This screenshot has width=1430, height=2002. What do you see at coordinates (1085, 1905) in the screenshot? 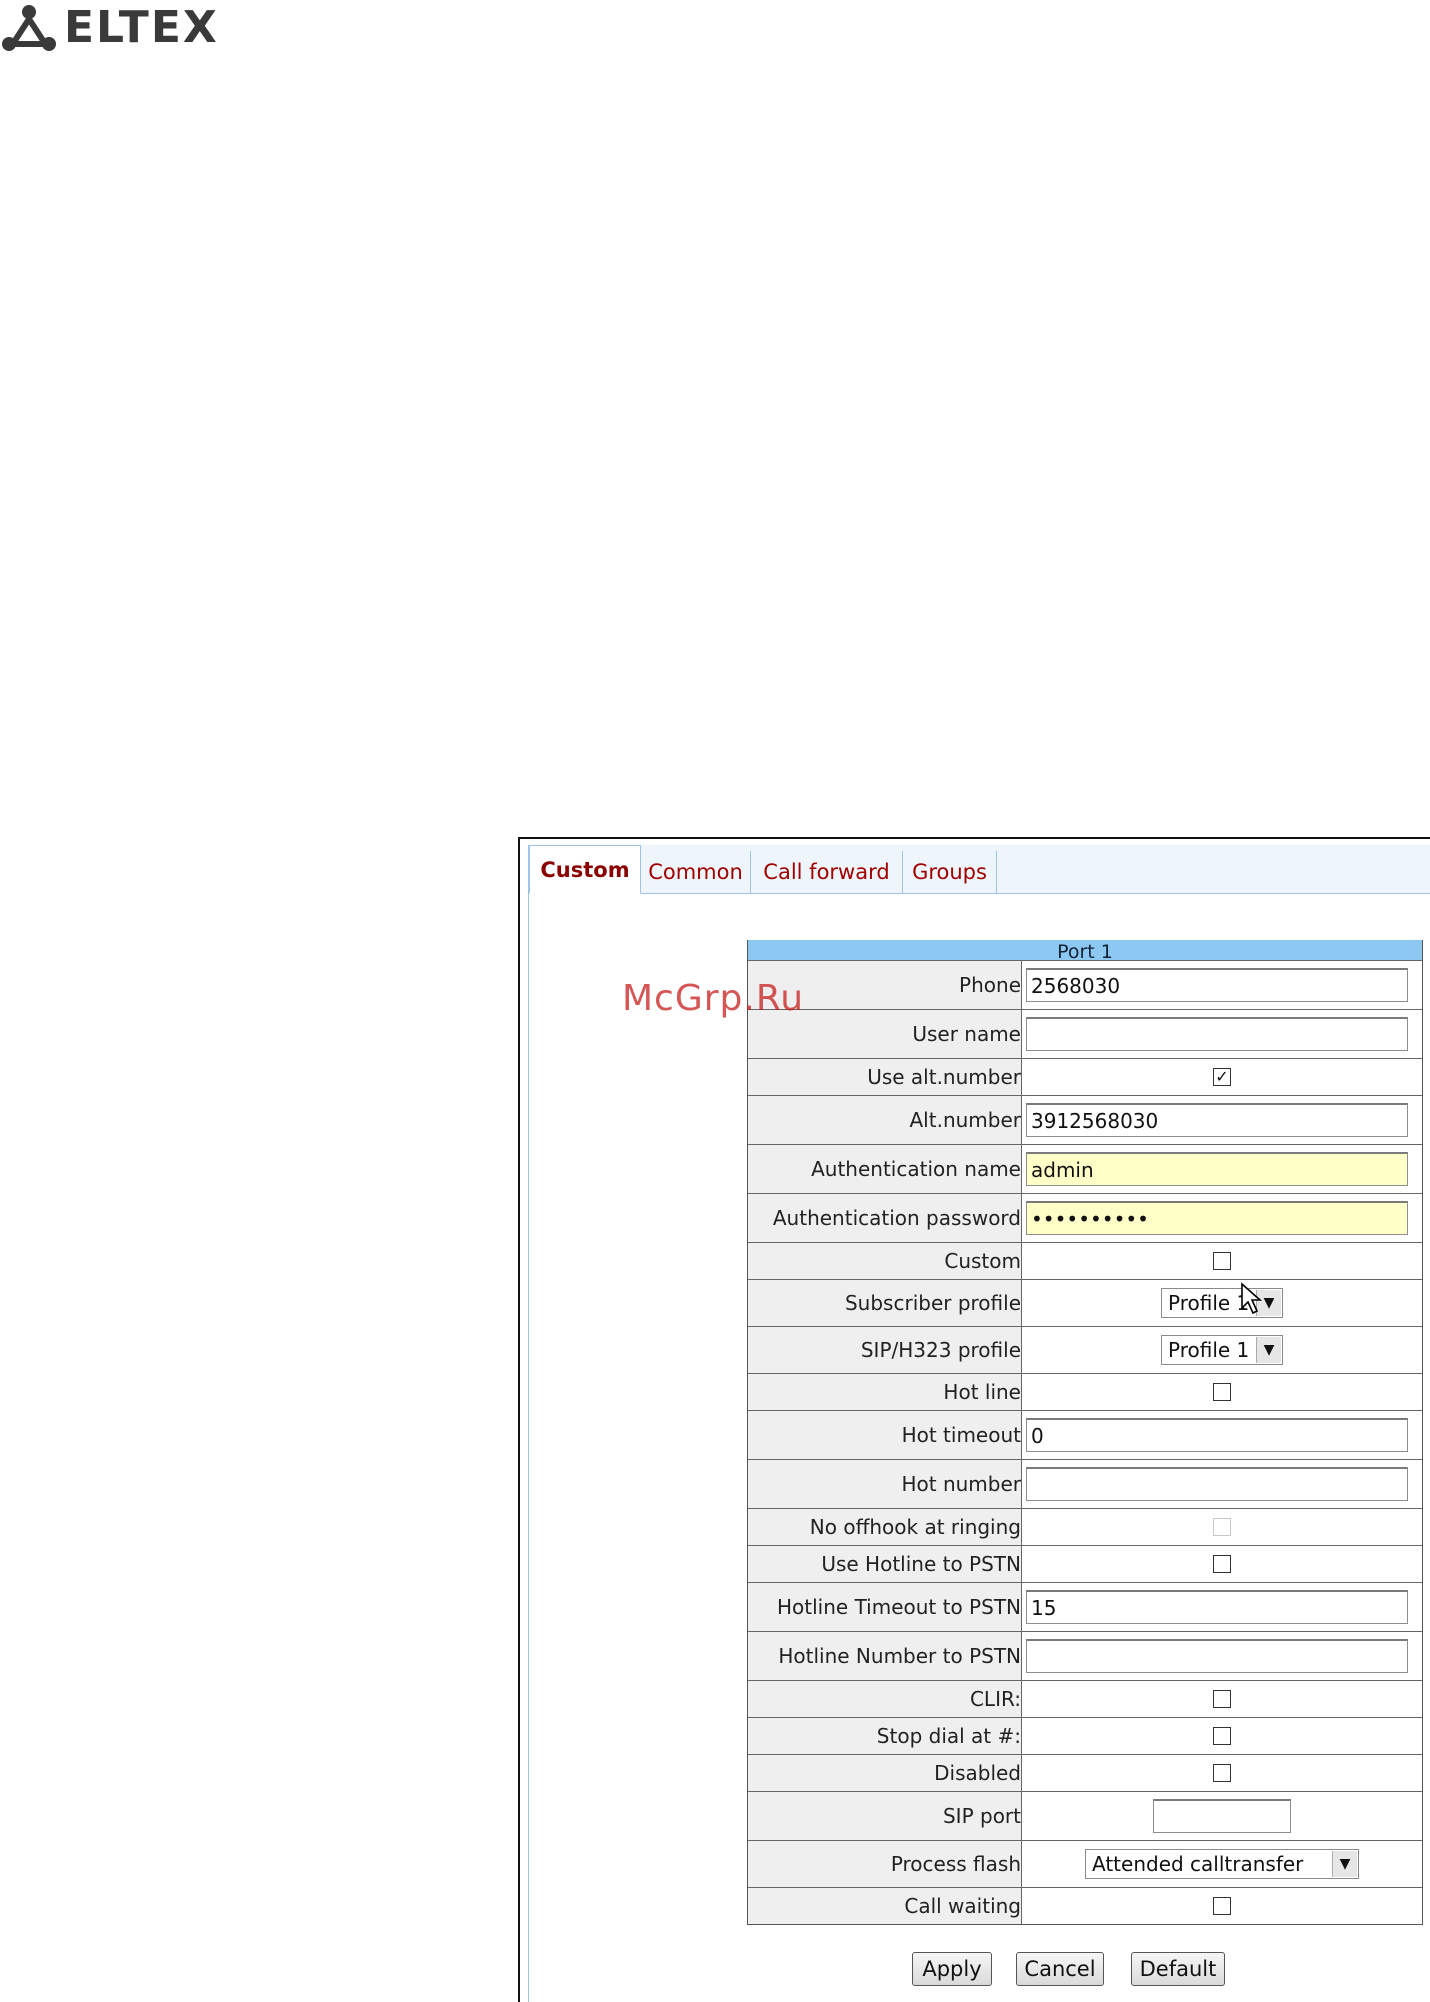
I see `row-call-waiting: Call waiting` at bounding box center [1085, 1905].